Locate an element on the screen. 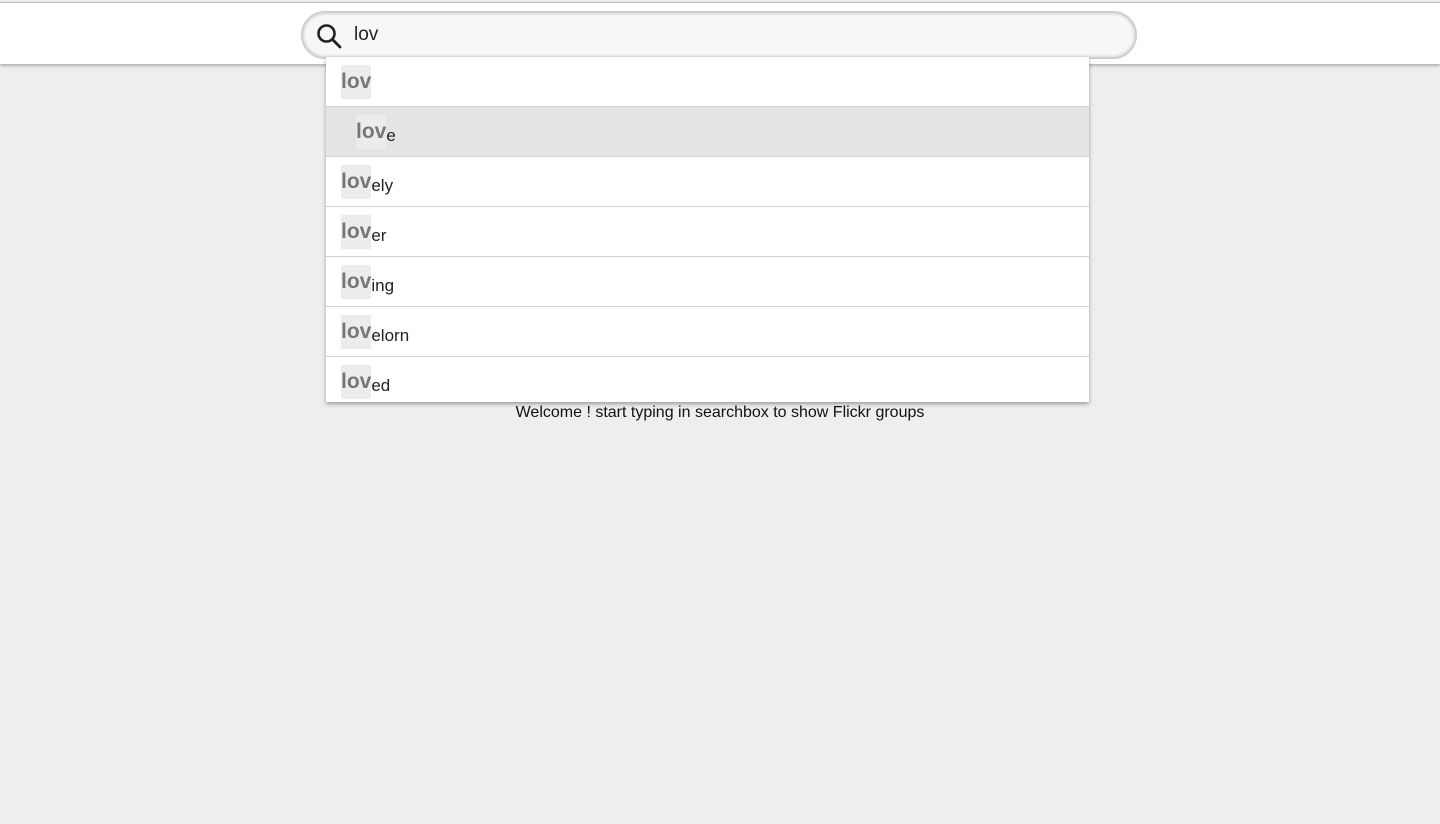 The image size is (1440, 824). suggestion-rest: e is located at coordinates (391, 135).